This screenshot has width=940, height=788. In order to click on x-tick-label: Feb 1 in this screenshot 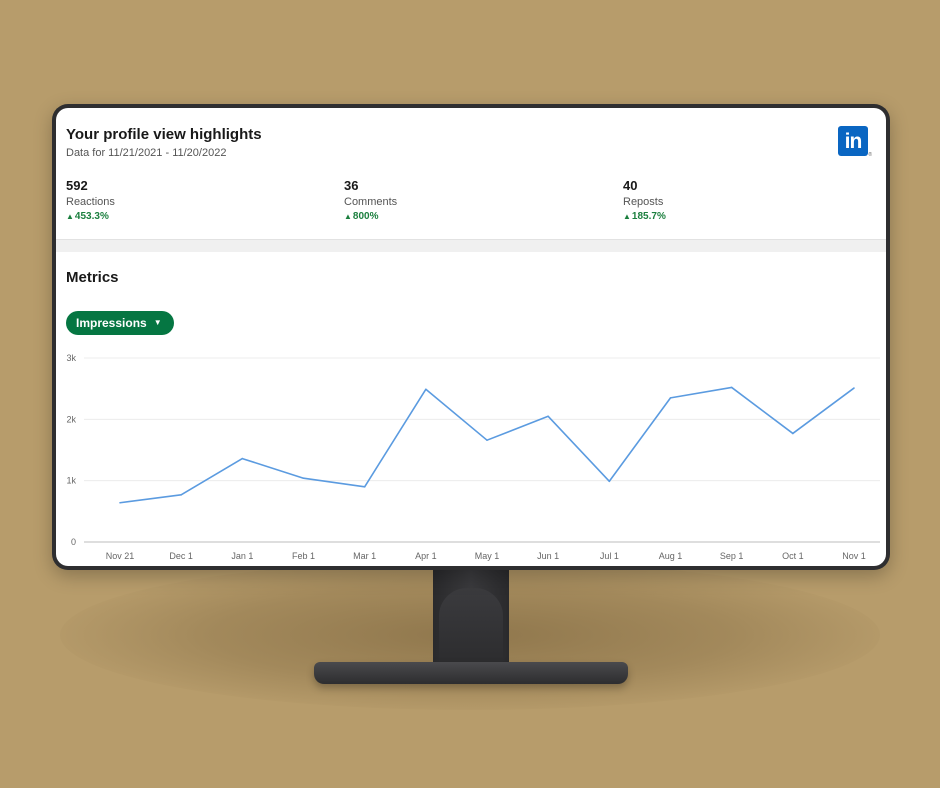, I will do `click(303, 556)`.